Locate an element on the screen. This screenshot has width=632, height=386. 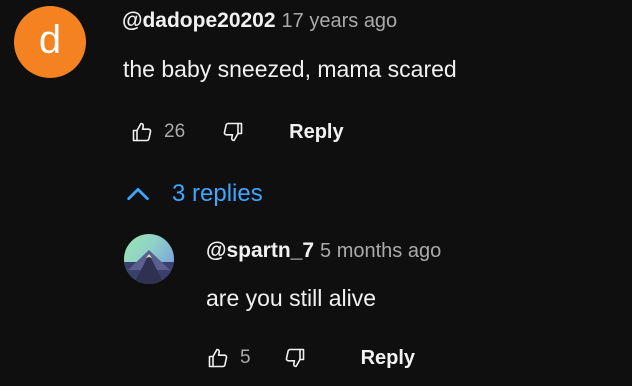
reply-timestamp: 5 months ago is located at coordinates (380, 251).